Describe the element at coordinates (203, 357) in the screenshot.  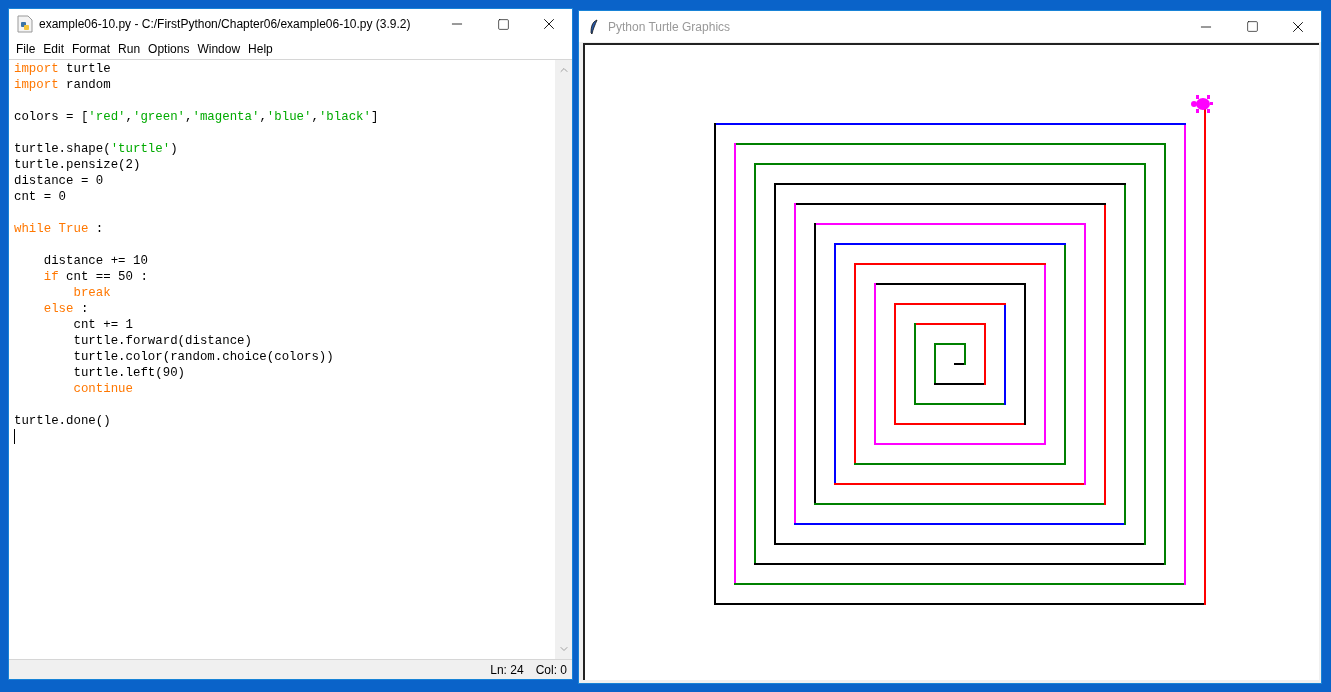
I see `code-line: turtle.color(random.choice(colors))` at that location.